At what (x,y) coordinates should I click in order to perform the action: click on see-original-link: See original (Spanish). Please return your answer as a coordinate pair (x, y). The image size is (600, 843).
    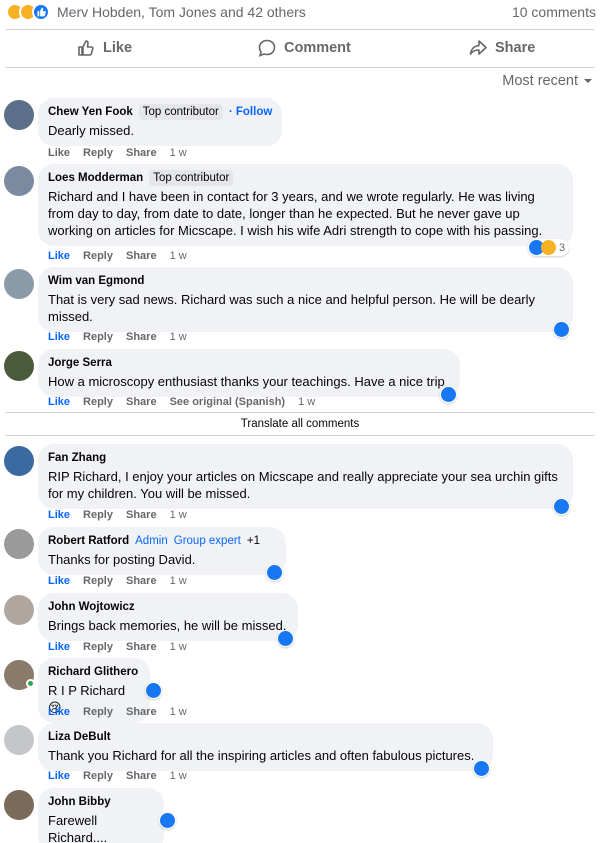
    Looking at the image, I should click on (228, 402).